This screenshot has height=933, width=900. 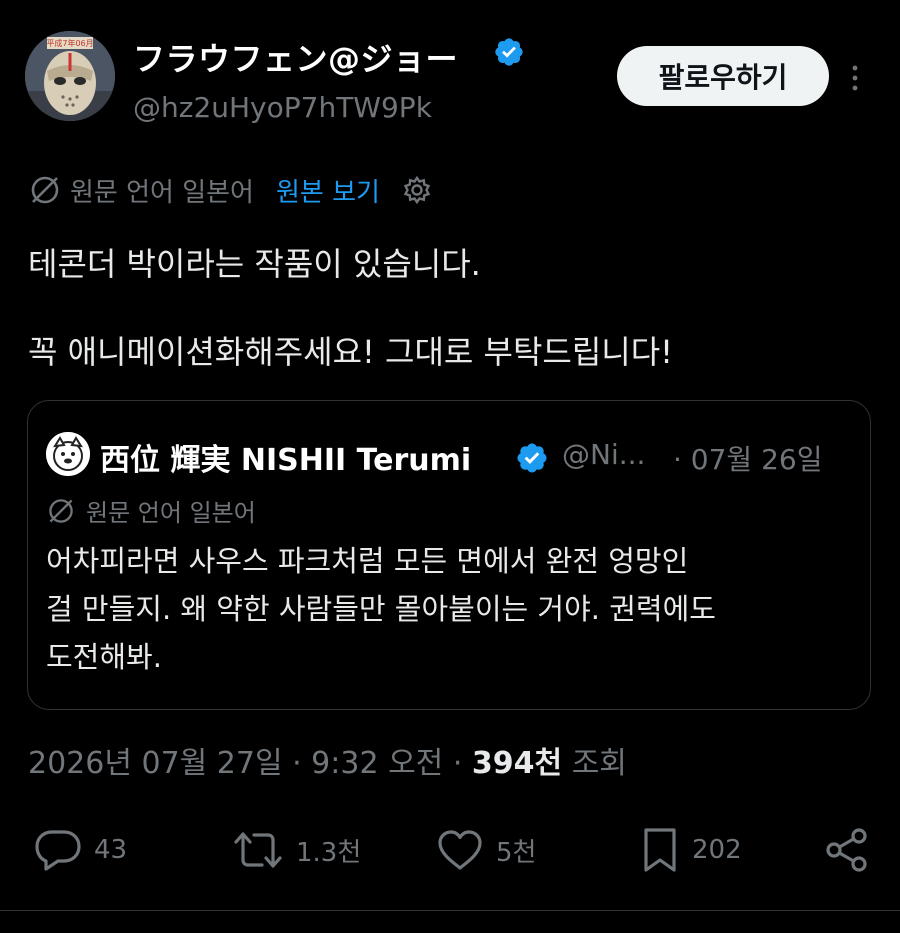 I want to click on like-count: 5천, so click(x=516, y=852).